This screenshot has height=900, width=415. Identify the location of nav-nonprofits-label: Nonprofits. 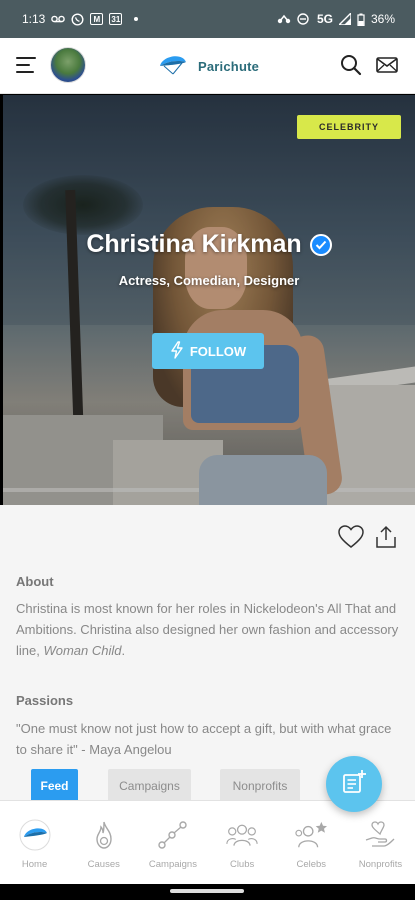
(380, 864).